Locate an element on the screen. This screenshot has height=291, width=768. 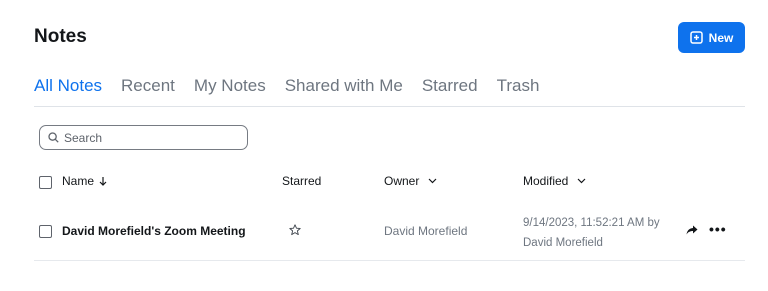
search-input is located at coordinates (149, 137).